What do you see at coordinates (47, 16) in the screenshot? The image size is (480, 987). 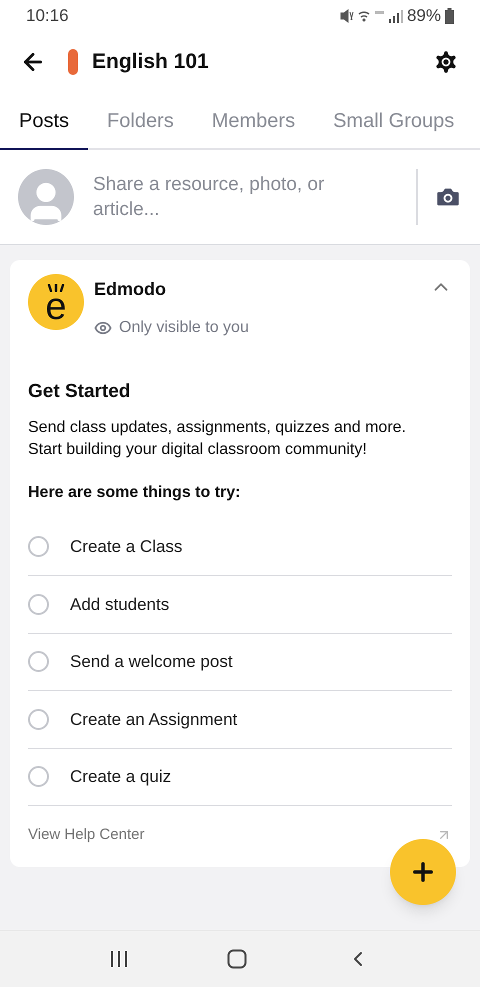 I see `status-time: 10:16` at bounding box center [47, 16].